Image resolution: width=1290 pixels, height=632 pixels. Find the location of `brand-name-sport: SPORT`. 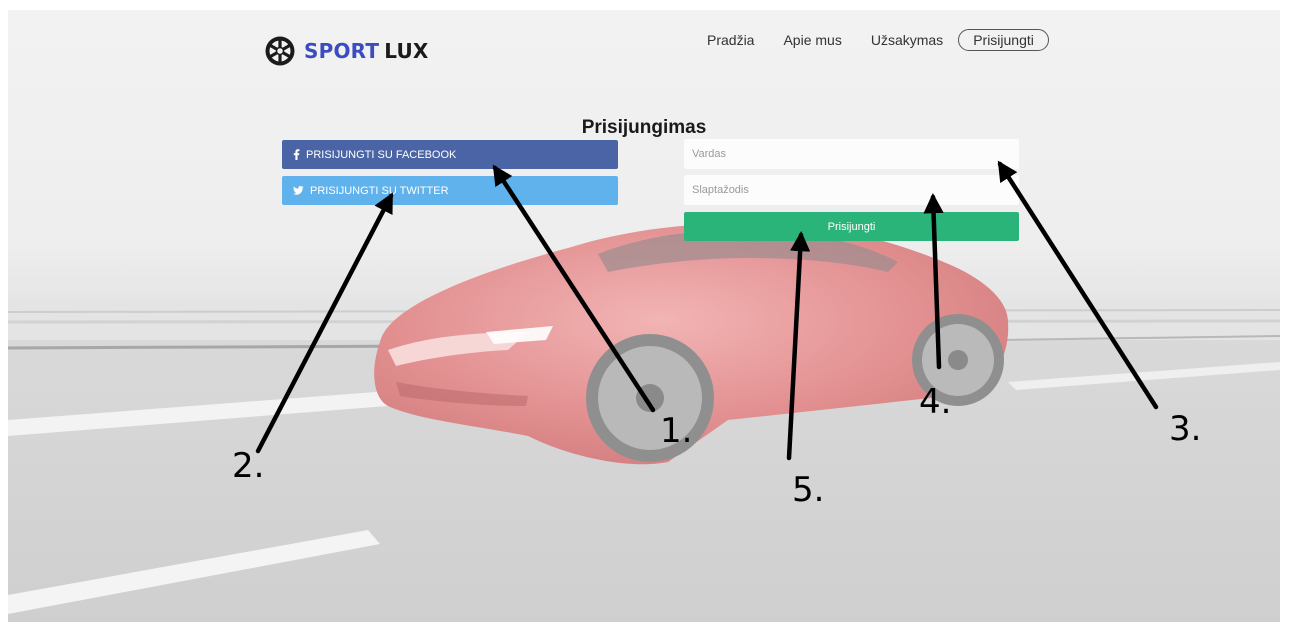

brand-name-sport: SPORT is located at coordinates (342, 51).